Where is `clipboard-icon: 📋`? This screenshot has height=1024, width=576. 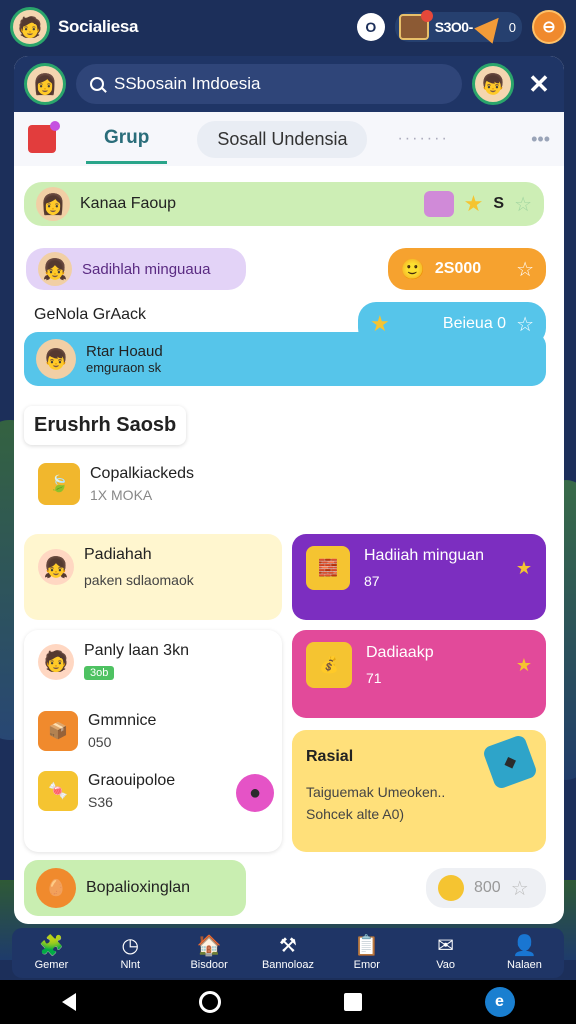
clipboard-icon: 📋 is located at coordinates (367, 946).